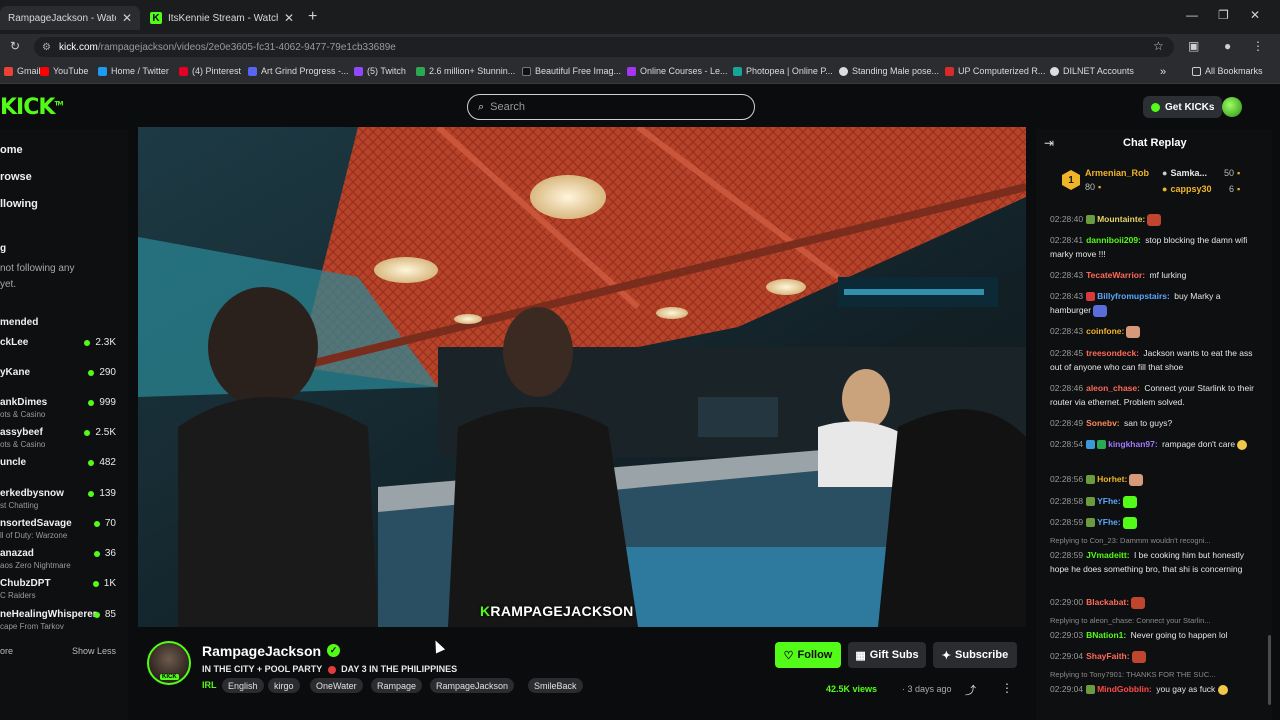 The width and height of the screenshot is (1280, 720). Describe the element at coordinates (1190, 107) in the screenshot. I see `get-kicks-label: Get KICKs` at that location.